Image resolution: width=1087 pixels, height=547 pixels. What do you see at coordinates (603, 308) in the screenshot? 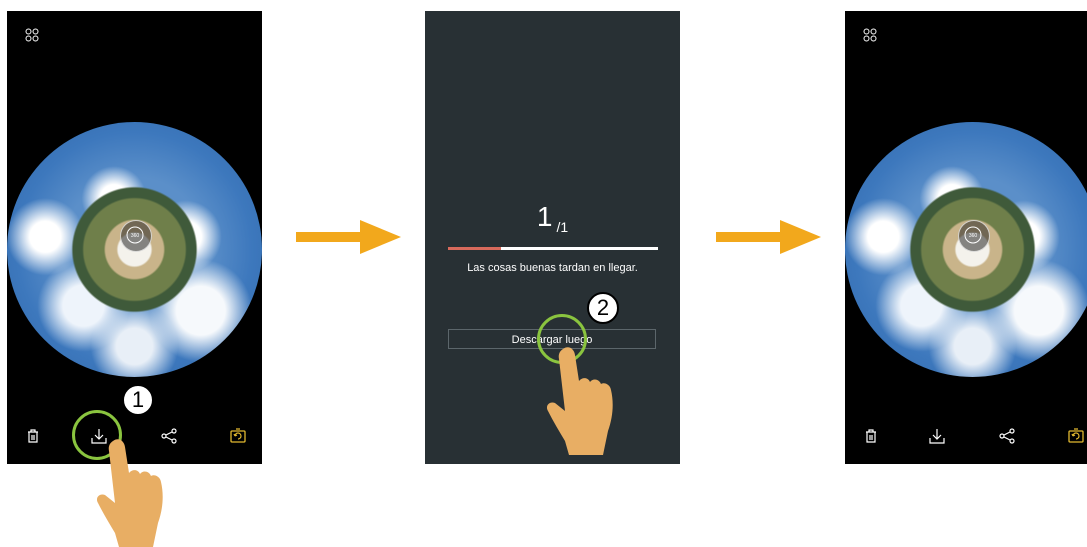
I see `step-badge: 2` at bounding box center [603, 308].